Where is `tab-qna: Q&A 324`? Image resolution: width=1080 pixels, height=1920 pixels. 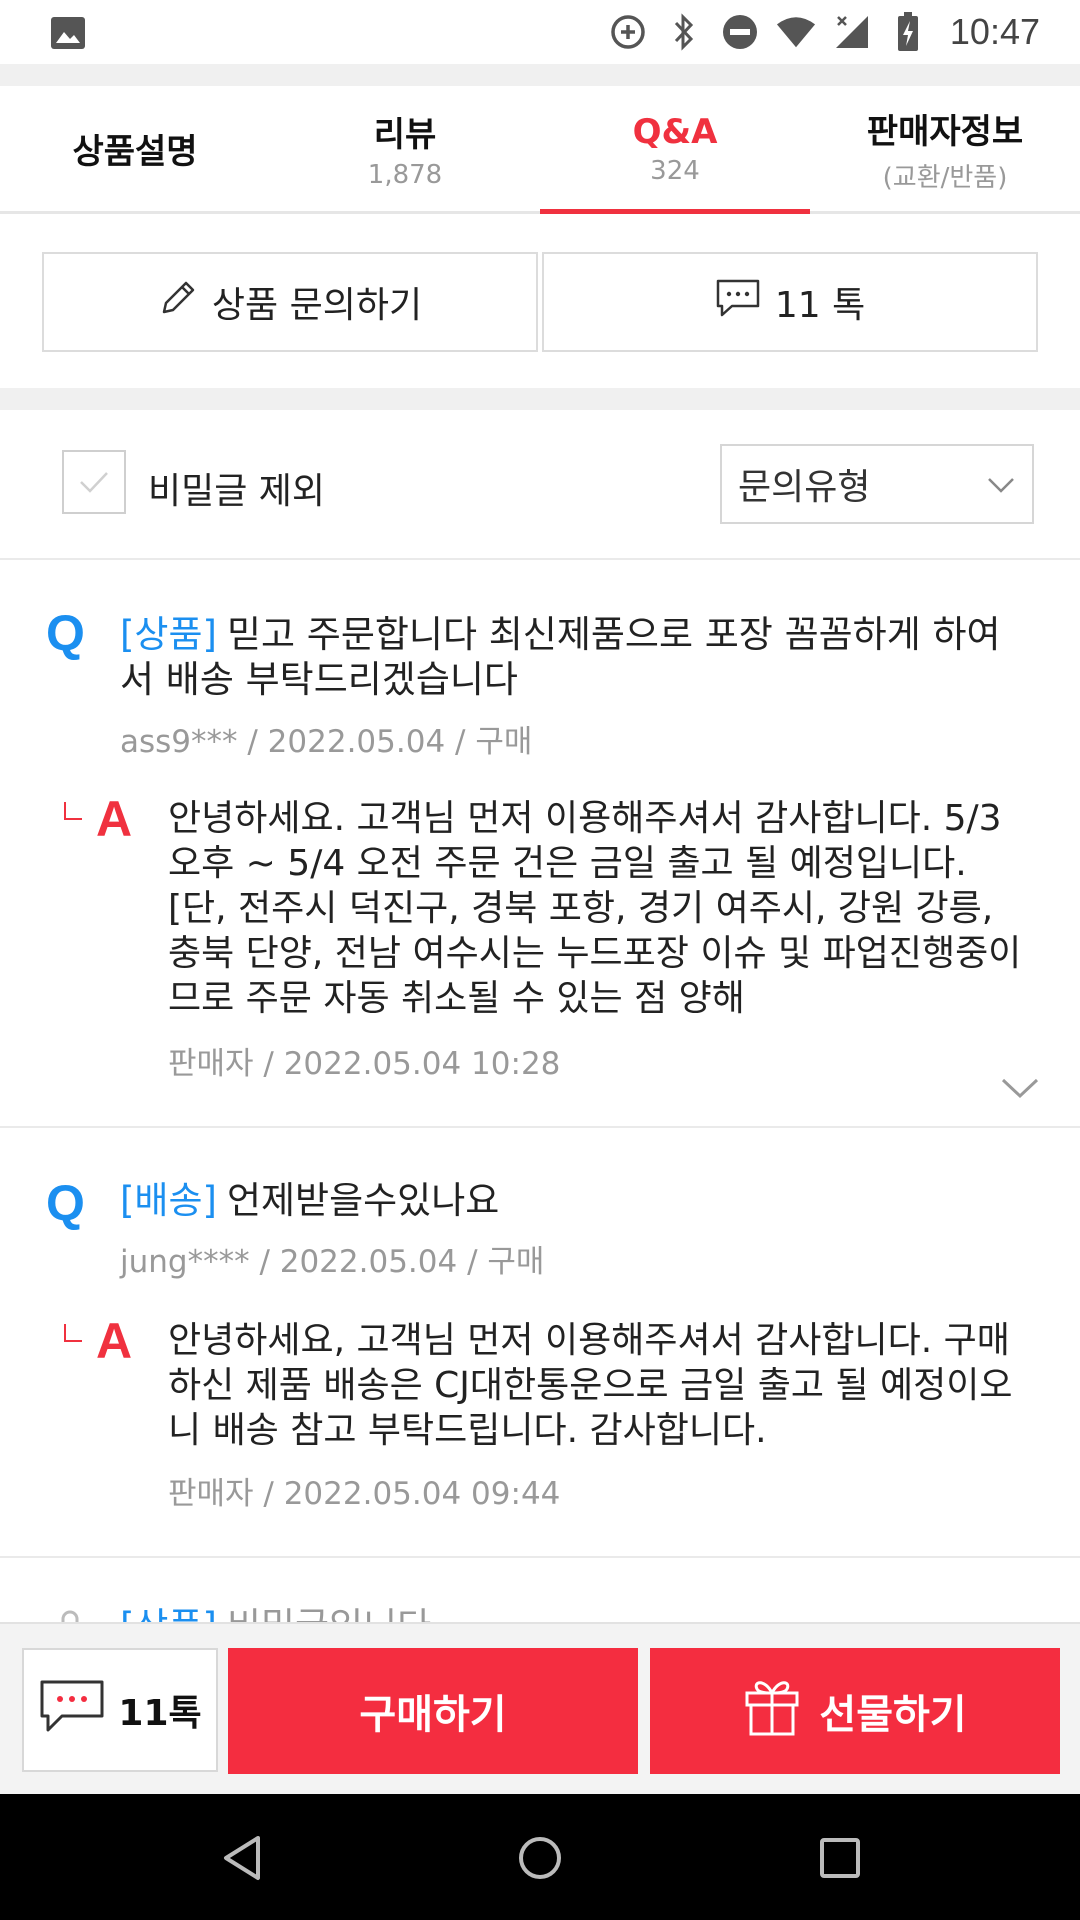
tab-qna: Q&A 324 is located at coordinates (675, 150).